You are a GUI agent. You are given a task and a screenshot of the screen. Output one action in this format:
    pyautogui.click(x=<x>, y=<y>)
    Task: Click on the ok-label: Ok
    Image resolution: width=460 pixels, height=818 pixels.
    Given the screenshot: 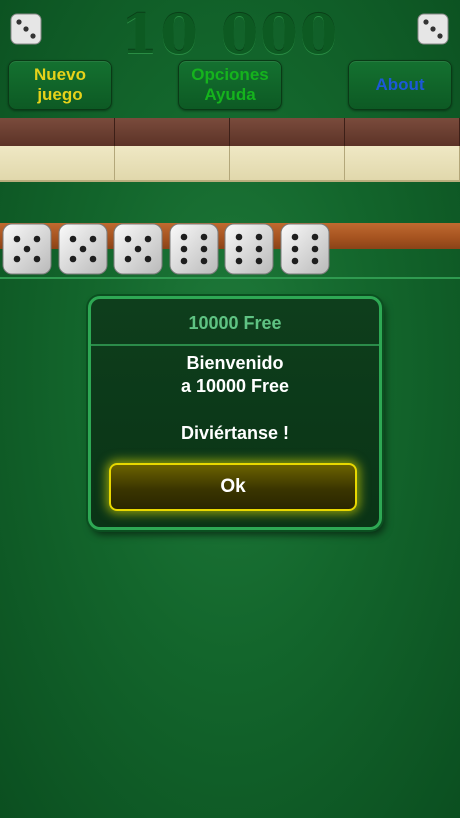 What is the action you would take?
    pyautogui.click(x=233, y=486)
    